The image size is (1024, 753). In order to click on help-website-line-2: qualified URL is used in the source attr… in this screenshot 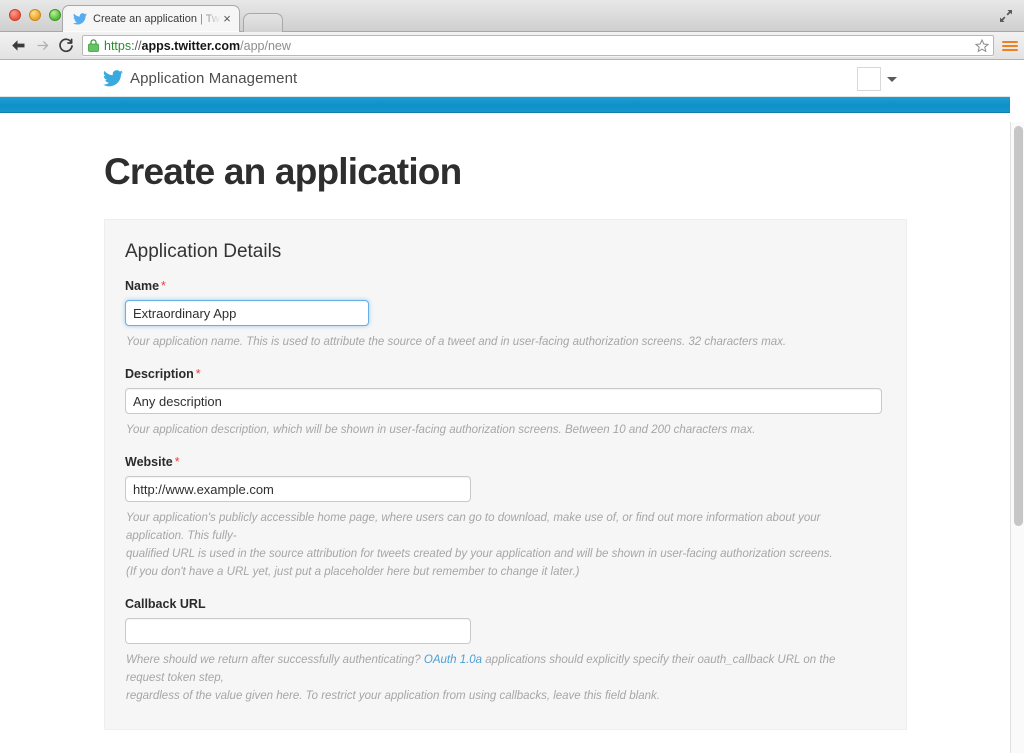, I will do `click(479, 554)`.